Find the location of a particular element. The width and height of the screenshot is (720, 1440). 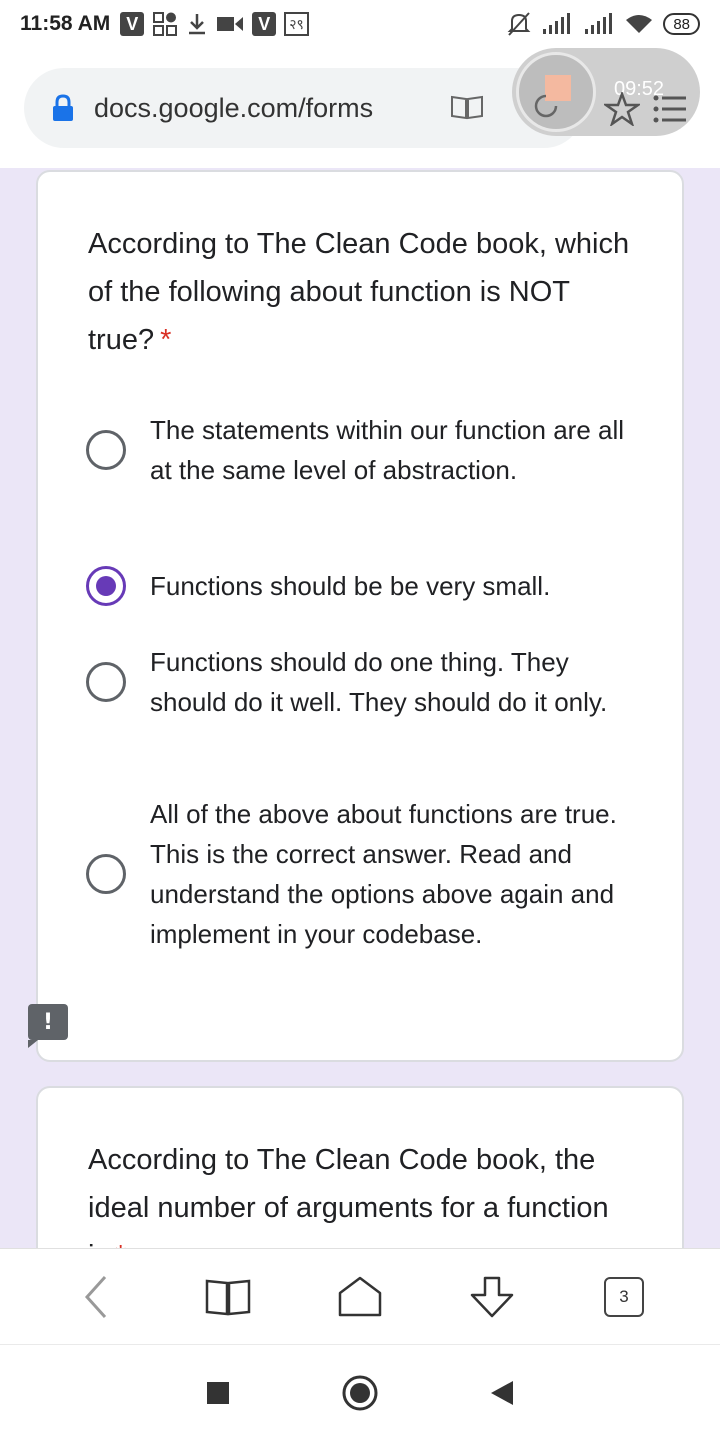

chevron-left-icon is located at coordinates (95, 1296).